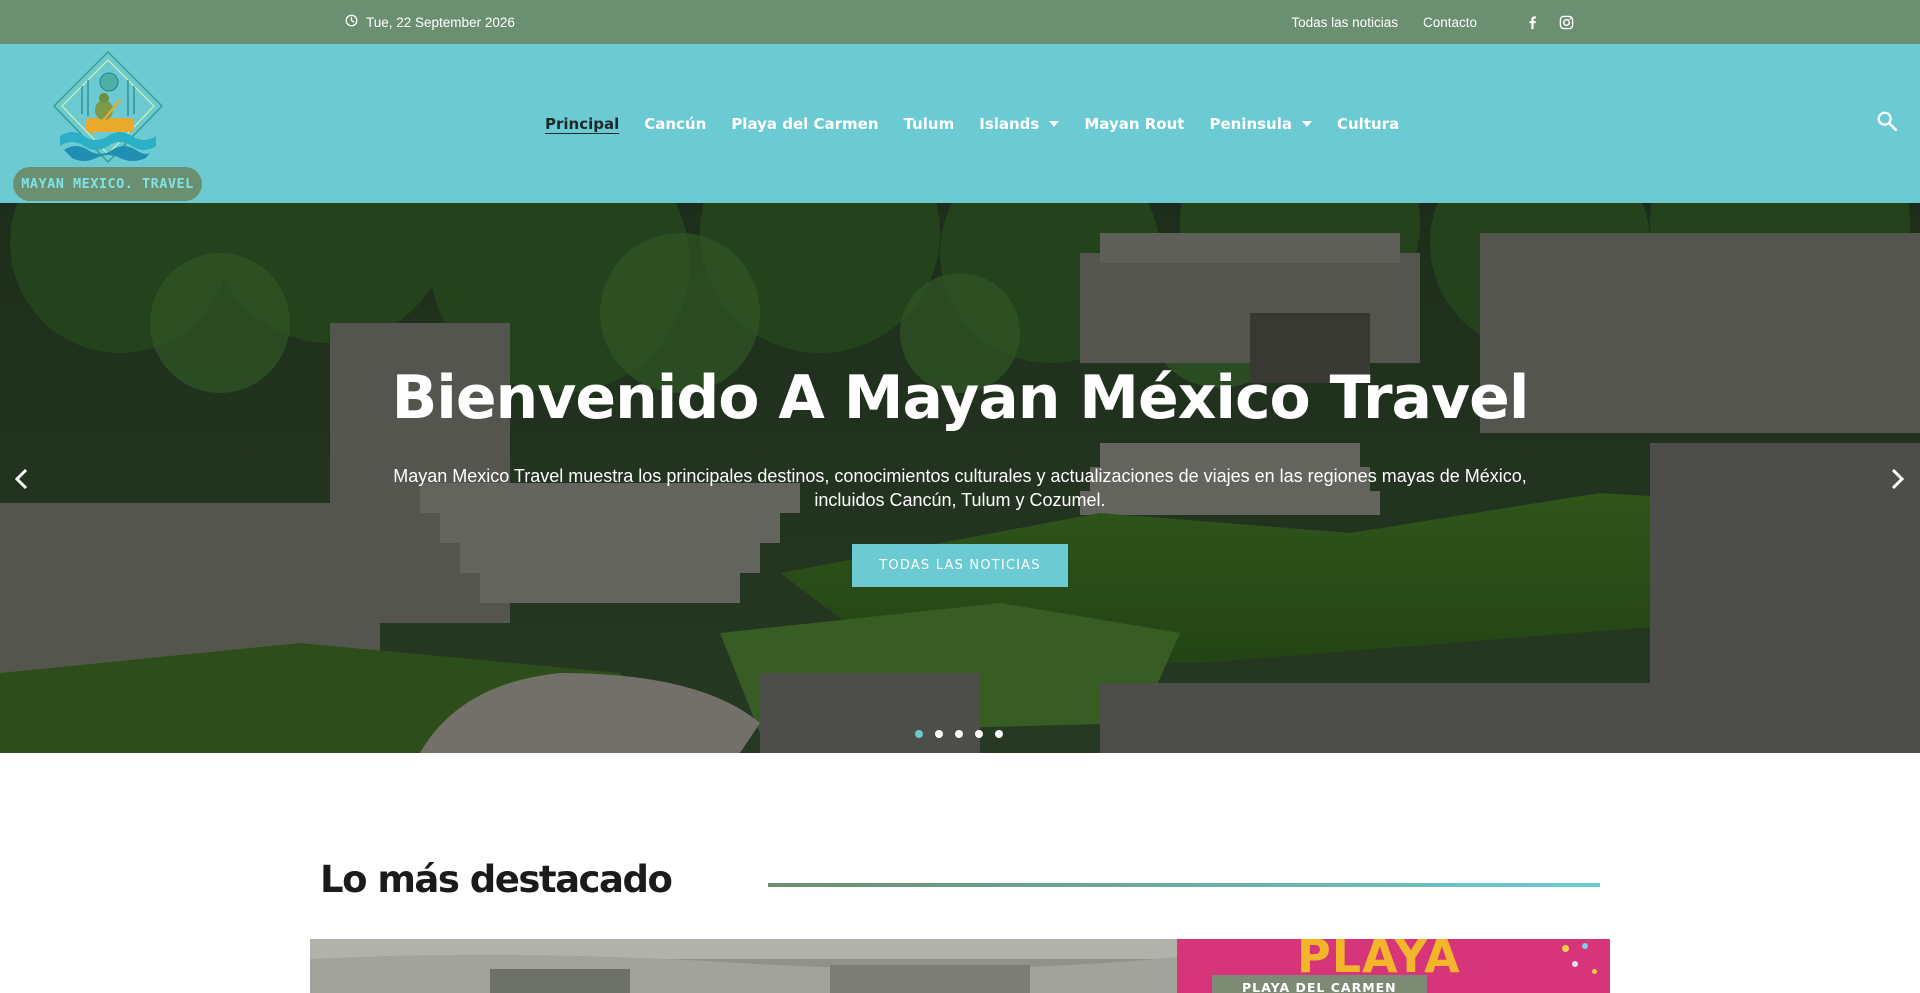 Image resolution: width=1920 pixels, height=993 pixels. What do you see at coordinates (496, 879) in the screenshot?
I see `section-title: Lo más destacado` at bounding box center [496, 879].